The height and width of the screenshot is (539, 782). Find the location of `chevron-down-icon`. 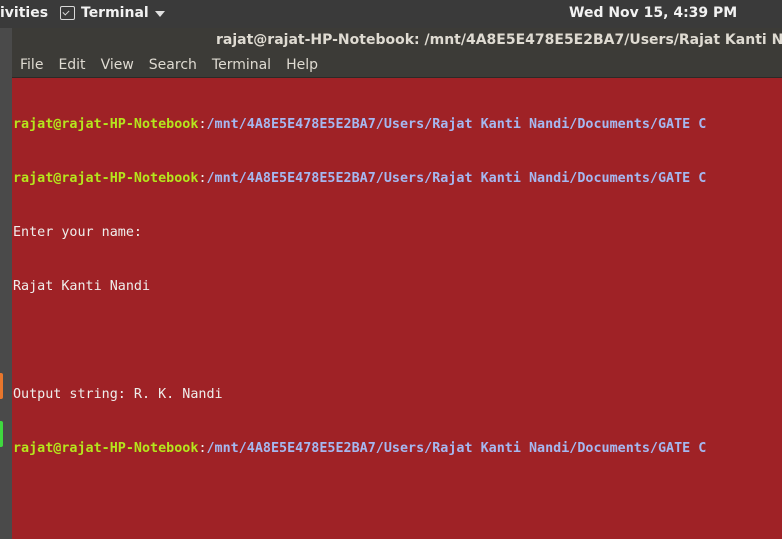

chevron-down-icon is located at coordinates (159, 14).